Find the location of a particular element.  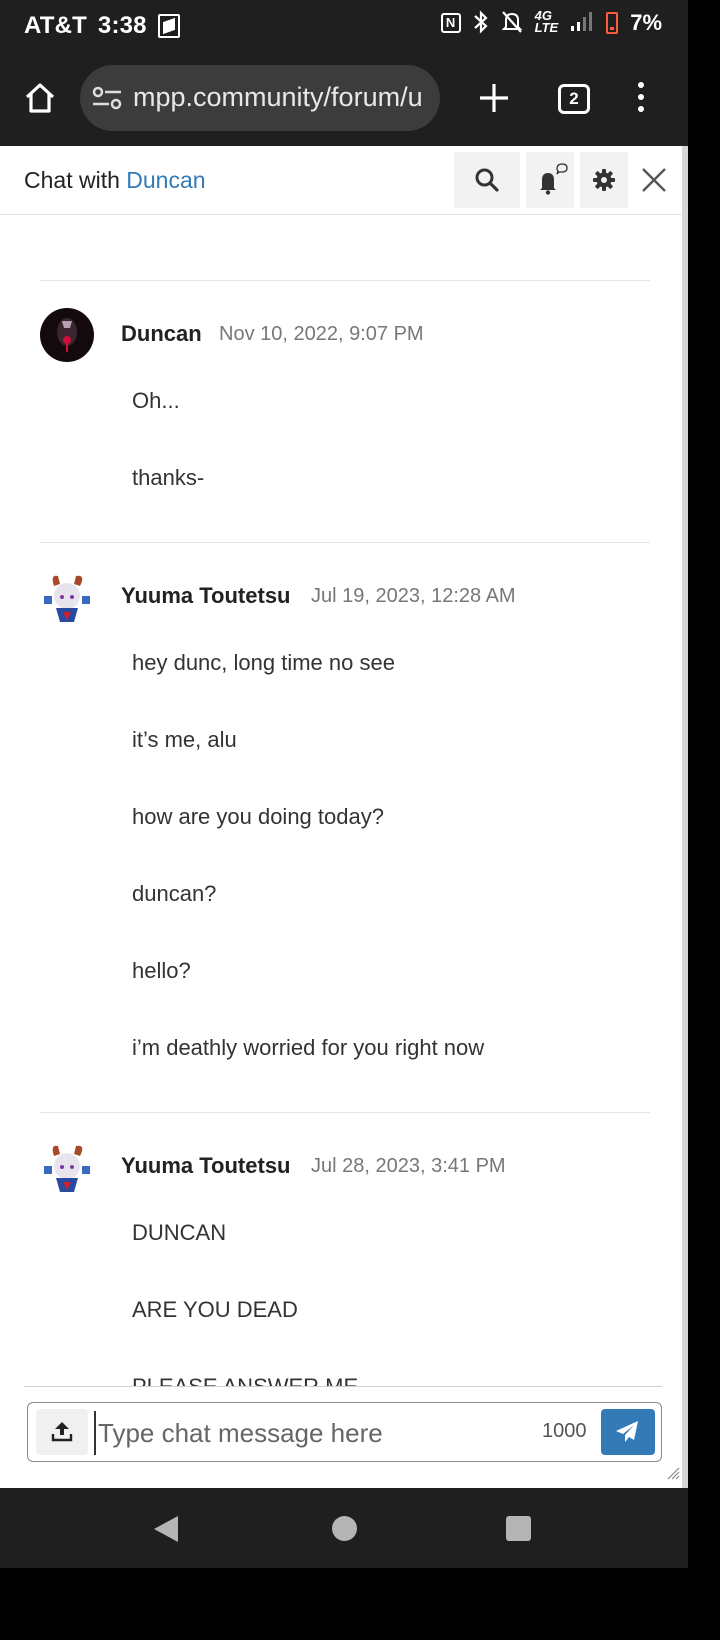

home-circle-icon is located at coordinates (344, 1528).